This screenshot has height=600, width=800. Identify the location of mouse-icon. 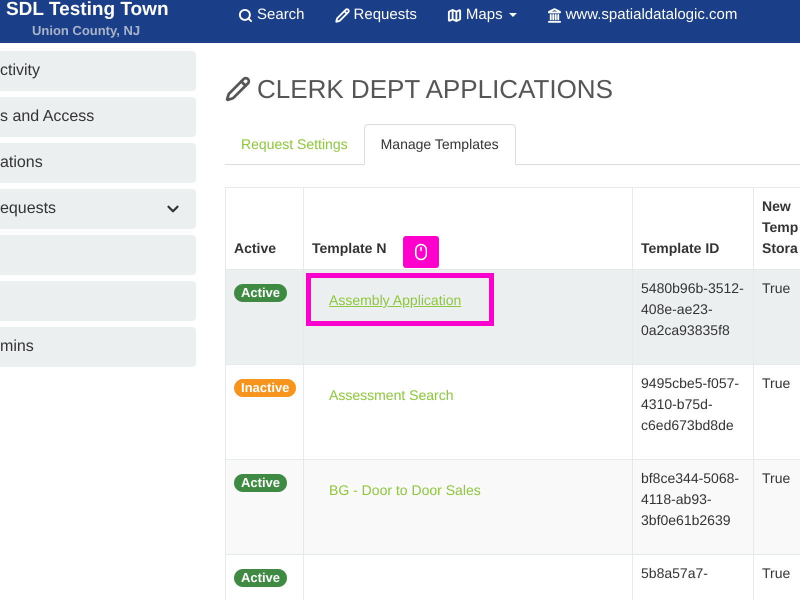
(421, 252).